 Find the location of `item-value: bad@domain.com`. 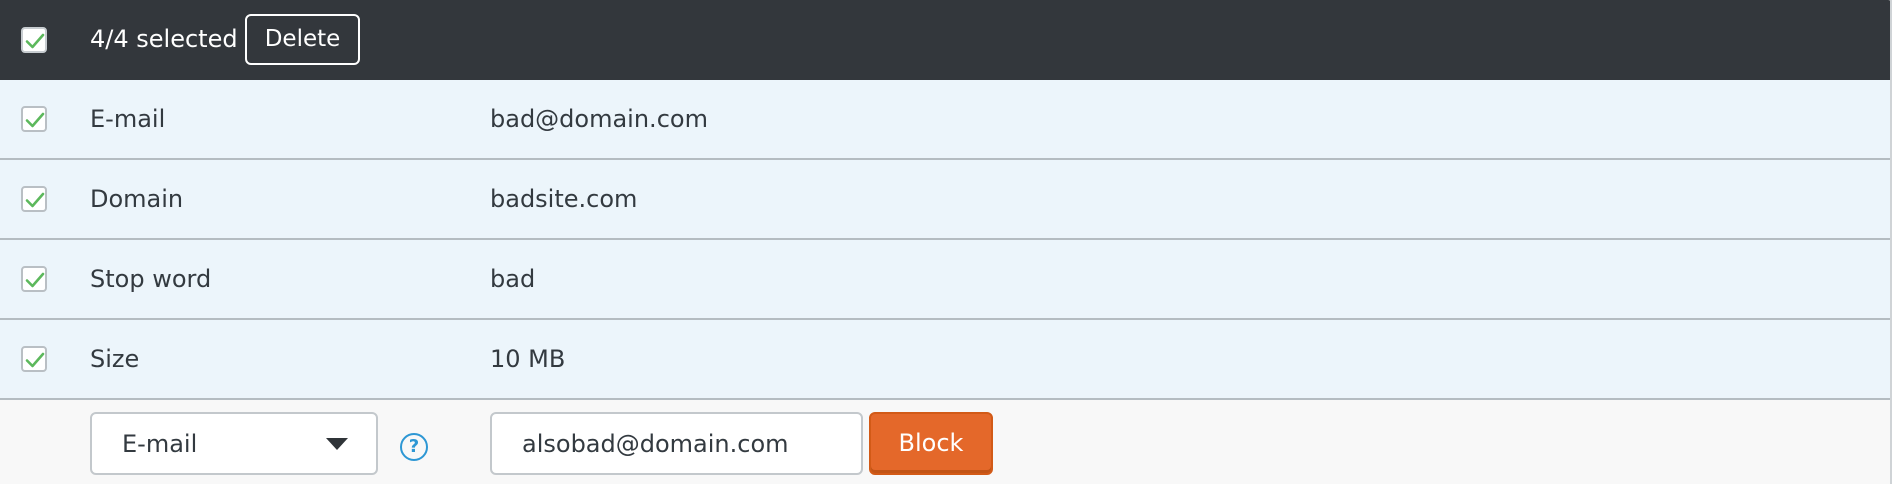

item-value: bad@domain.com is located at coordinates (599, 119).